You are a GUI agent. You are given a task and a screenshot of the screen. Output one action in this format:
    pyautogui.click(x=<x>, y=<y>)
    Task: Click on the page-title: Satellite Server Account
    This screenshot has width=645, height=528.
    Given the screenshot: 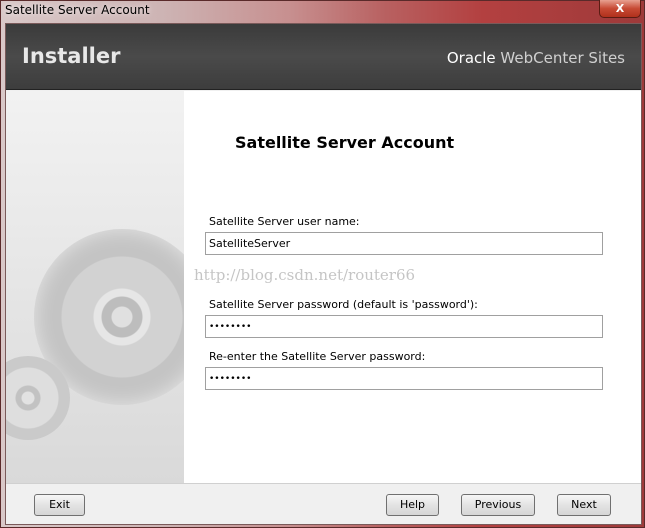 What is the action you would take?
    pyautogui.click(x=345, y=142)
    